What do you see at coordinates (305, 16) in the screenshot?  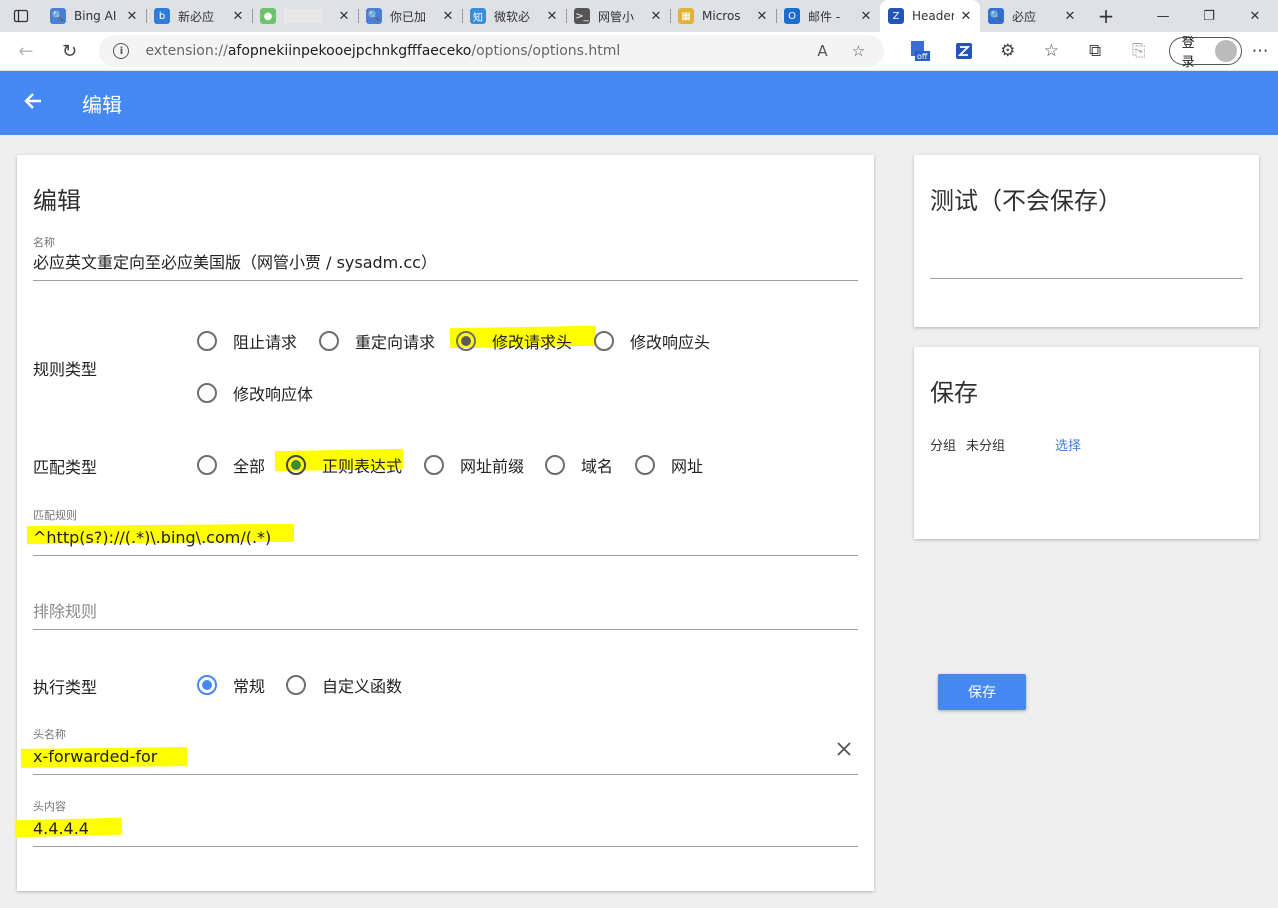 I see `browser-tab: ● ✕` at bounding box center [305, 16].